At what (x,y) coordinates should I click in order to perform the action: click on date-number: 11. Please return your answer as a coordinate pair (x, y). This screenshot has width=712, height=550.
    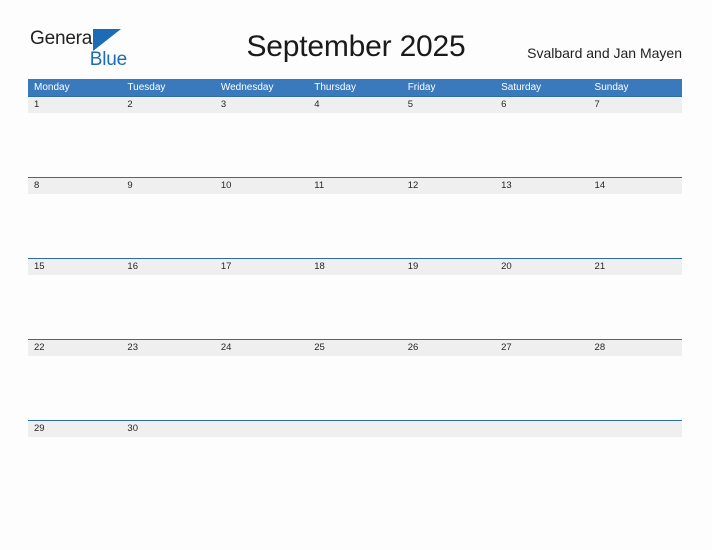
    Looking at the image, I should click on (354, 186).